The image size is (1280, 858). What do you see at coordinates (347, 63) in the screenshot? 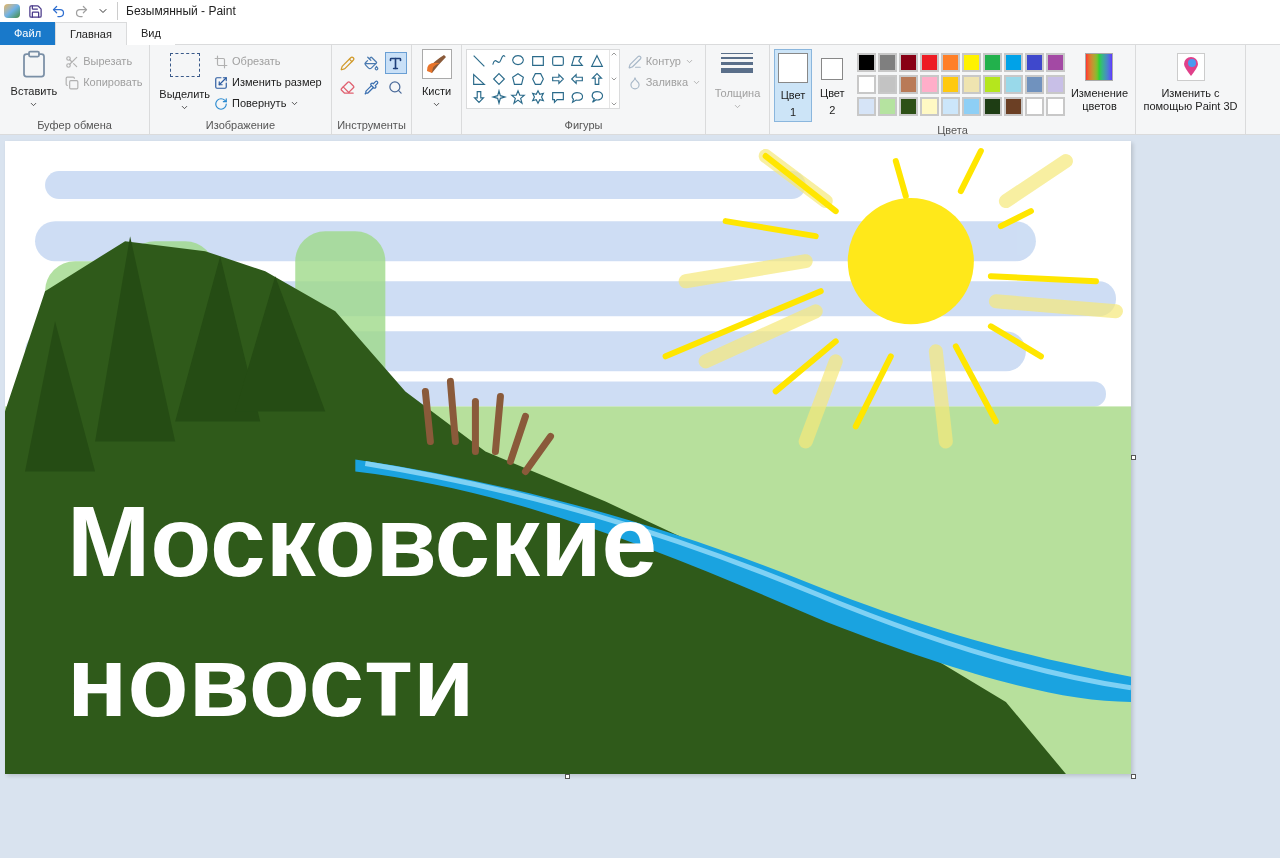
I see `pencil-icon` at bounding box center [347, 63].